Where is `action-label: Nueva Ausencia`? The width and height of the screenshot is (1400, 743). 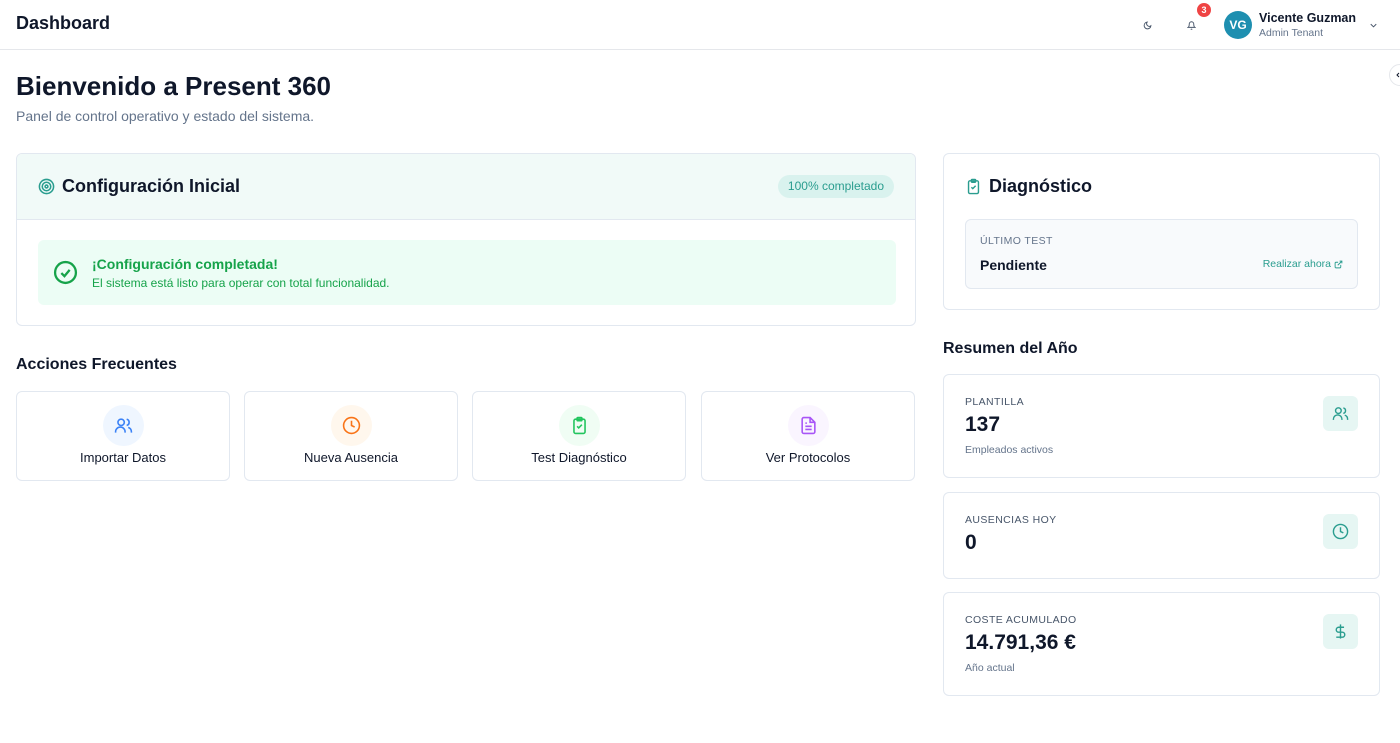
action-label: Nueva Ausencia is located at coordinates (351, 457).